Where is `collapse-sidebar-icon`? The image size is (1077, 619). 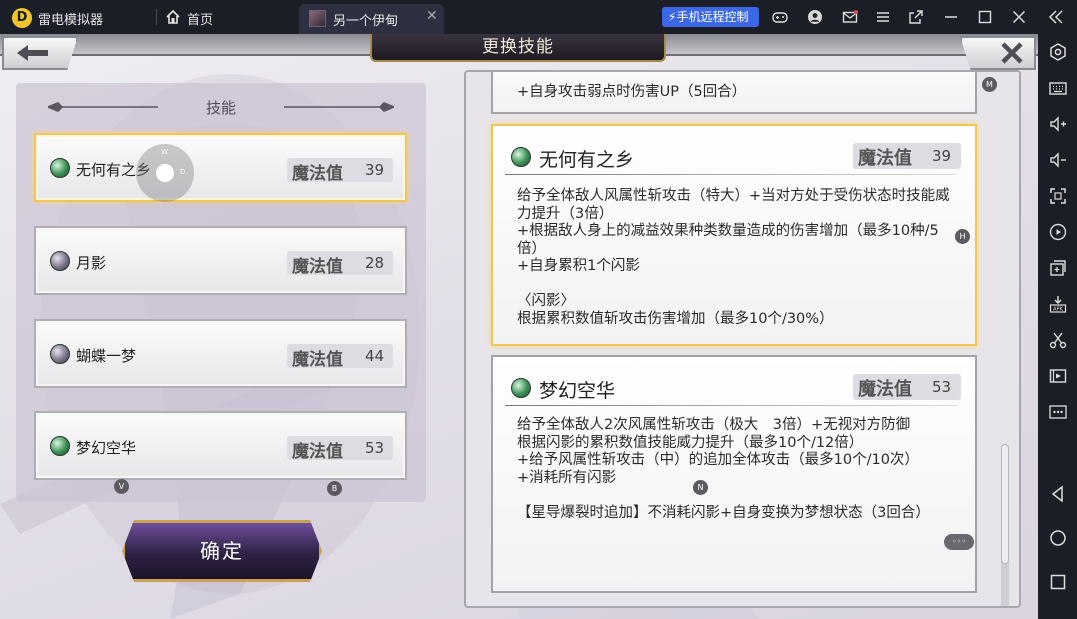 collapse-sidebar-icon is located at coordinates (1056, 17).